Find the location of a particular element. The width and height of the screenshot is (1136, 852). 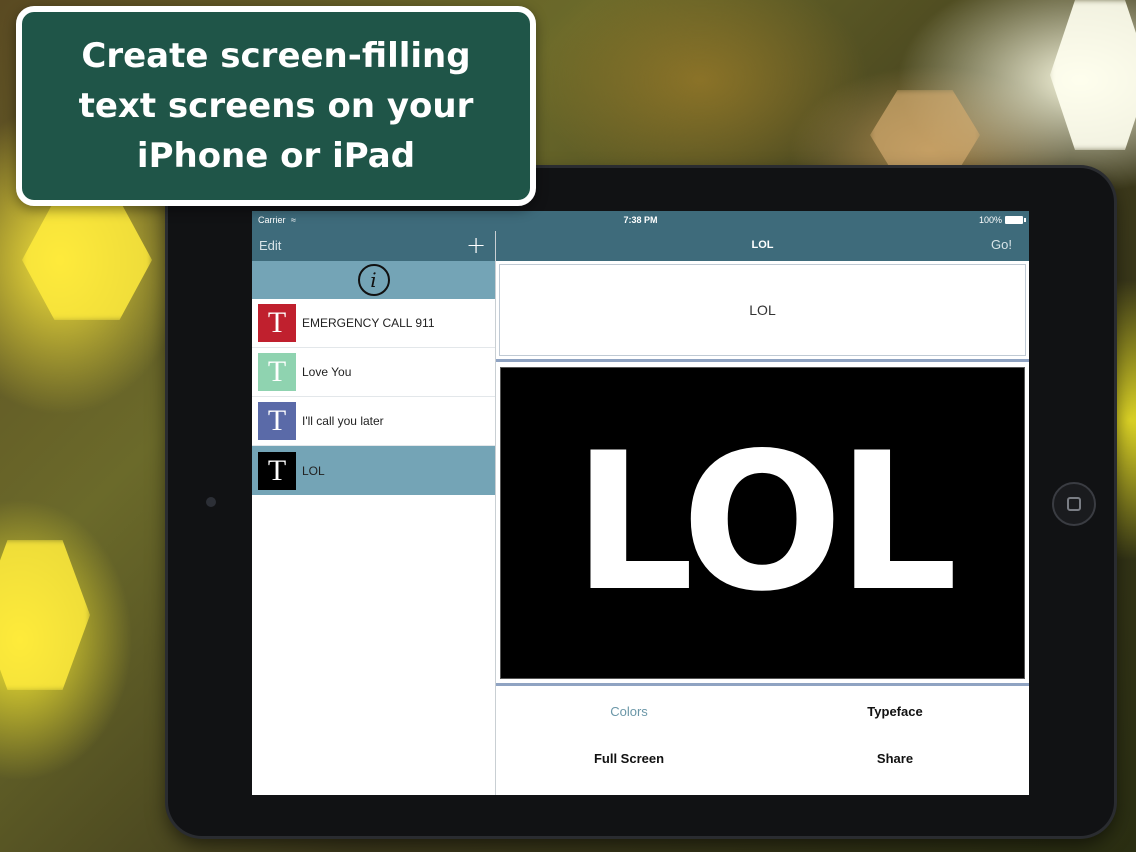

share-button: Share is located at coordinates (895, 758).